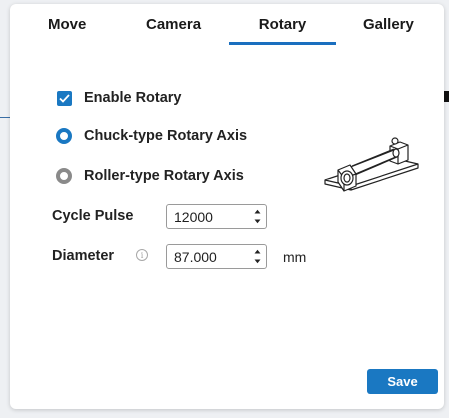 The height and width of the screenshot is (418, 449). I want to click on roller-type-radio, so click(64, 176).